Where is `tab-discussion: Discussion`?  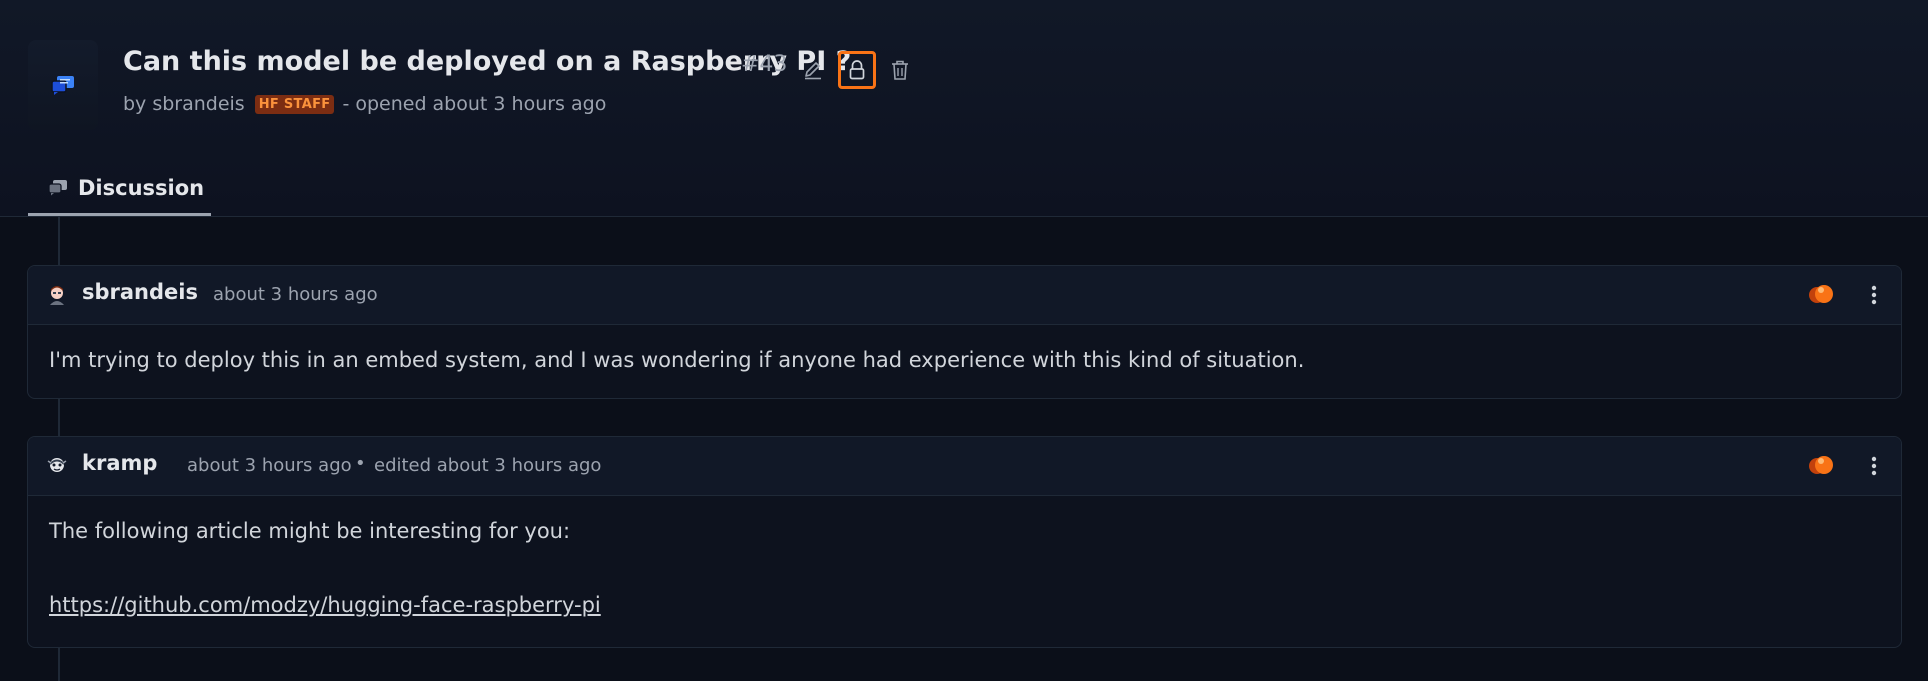
tab-discussion: Discussion is located at coordinates (119, 189).